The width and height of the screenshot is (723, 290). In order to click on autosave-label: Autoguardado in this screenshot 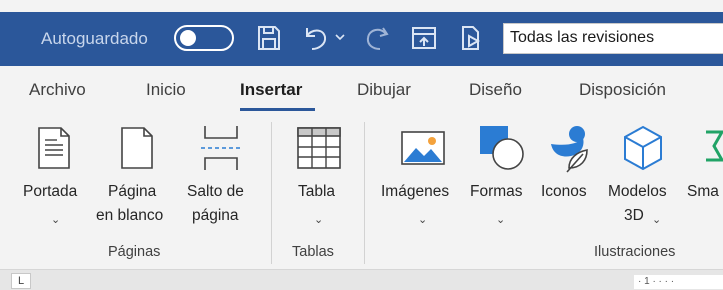, I will do `click(94, 38)`.